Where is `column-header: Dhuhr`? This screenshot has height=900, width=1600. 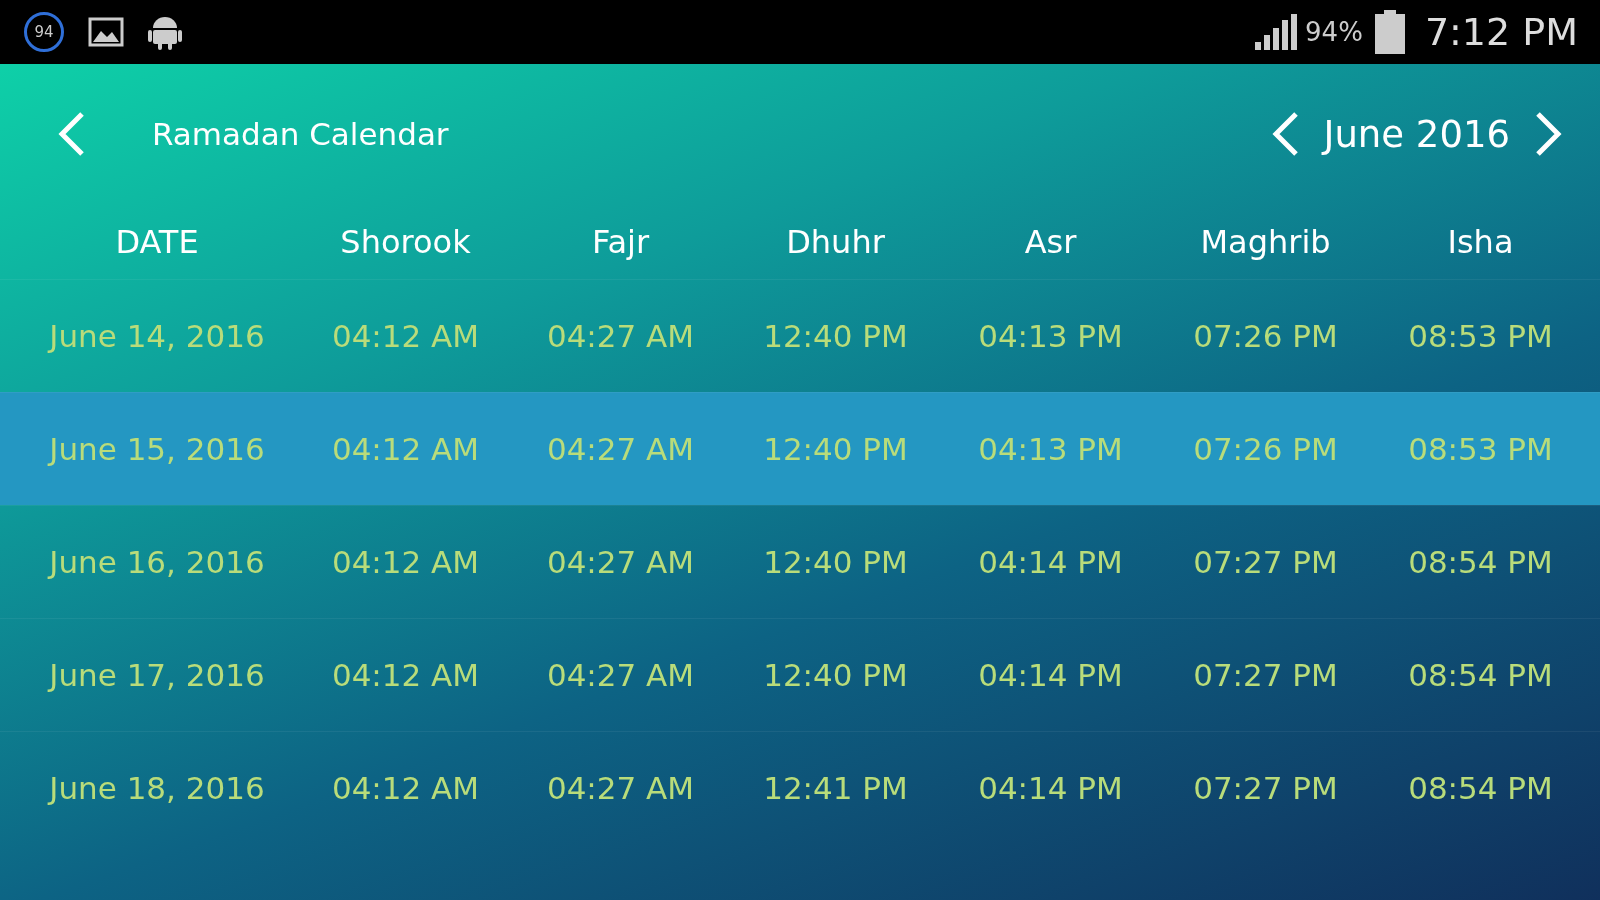 column-header: Dhuhr is located at coordinates (835, 241).